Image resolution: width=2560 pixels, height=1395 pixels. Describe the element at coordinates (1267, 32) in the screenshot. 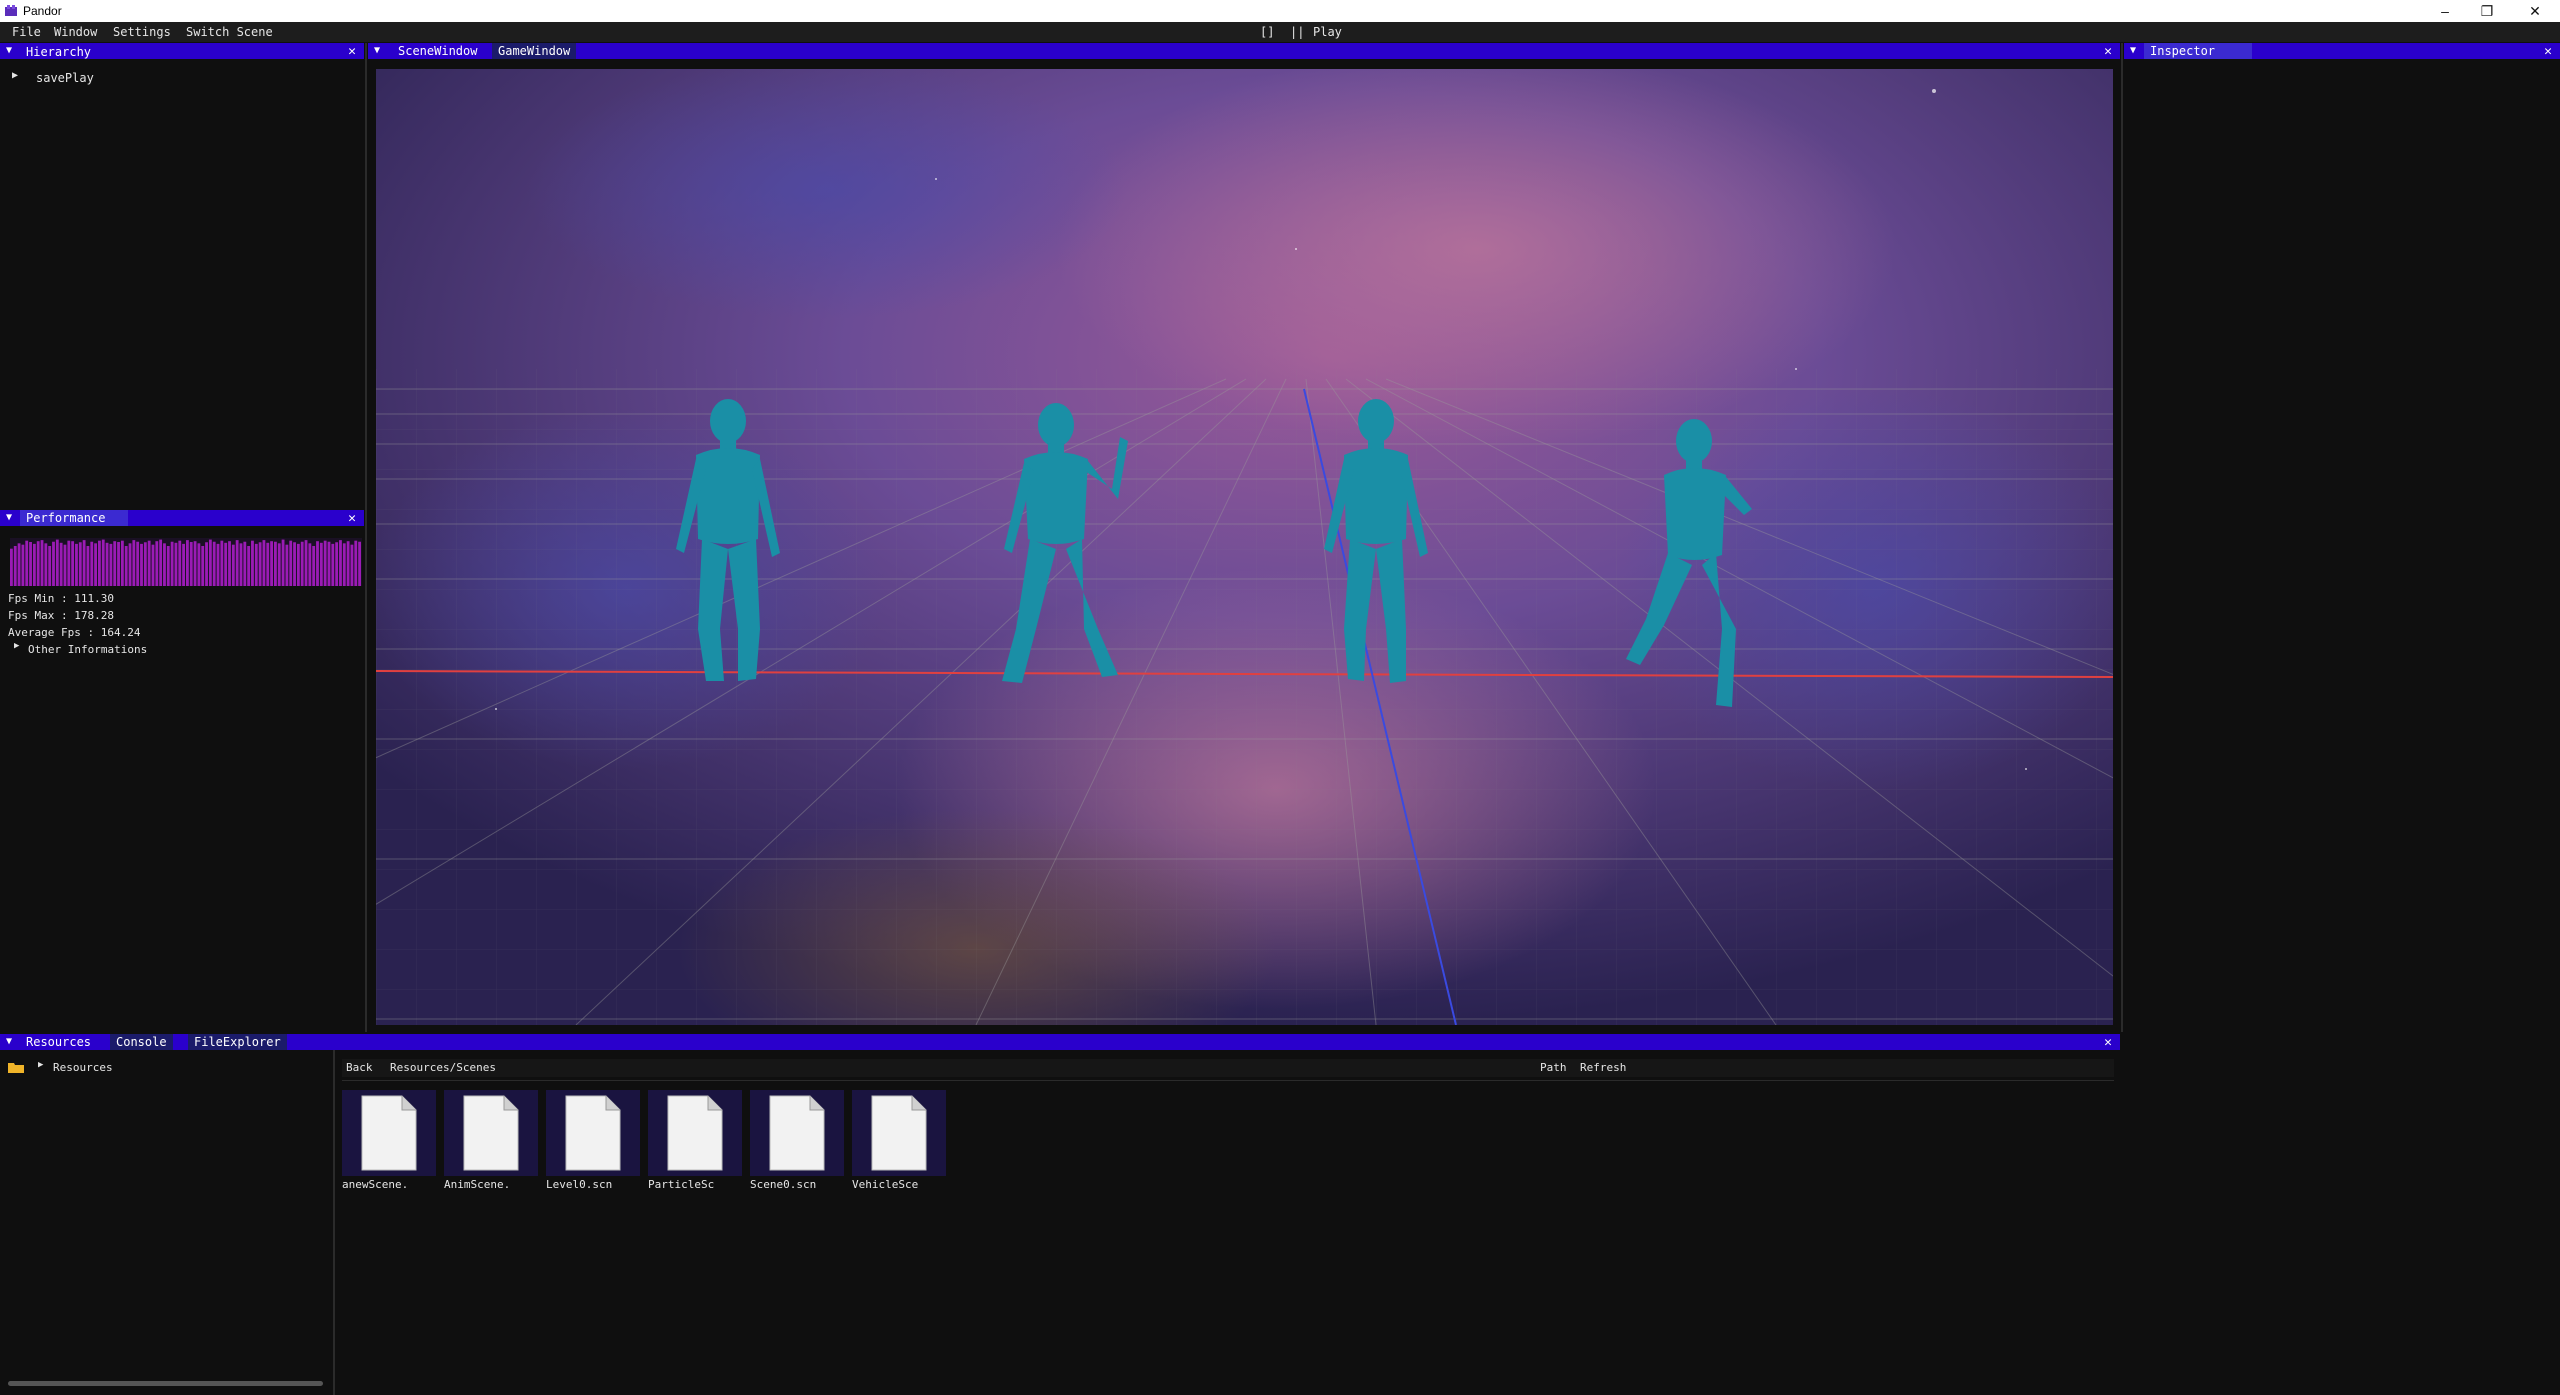

I see `stop-button: []` at that location.